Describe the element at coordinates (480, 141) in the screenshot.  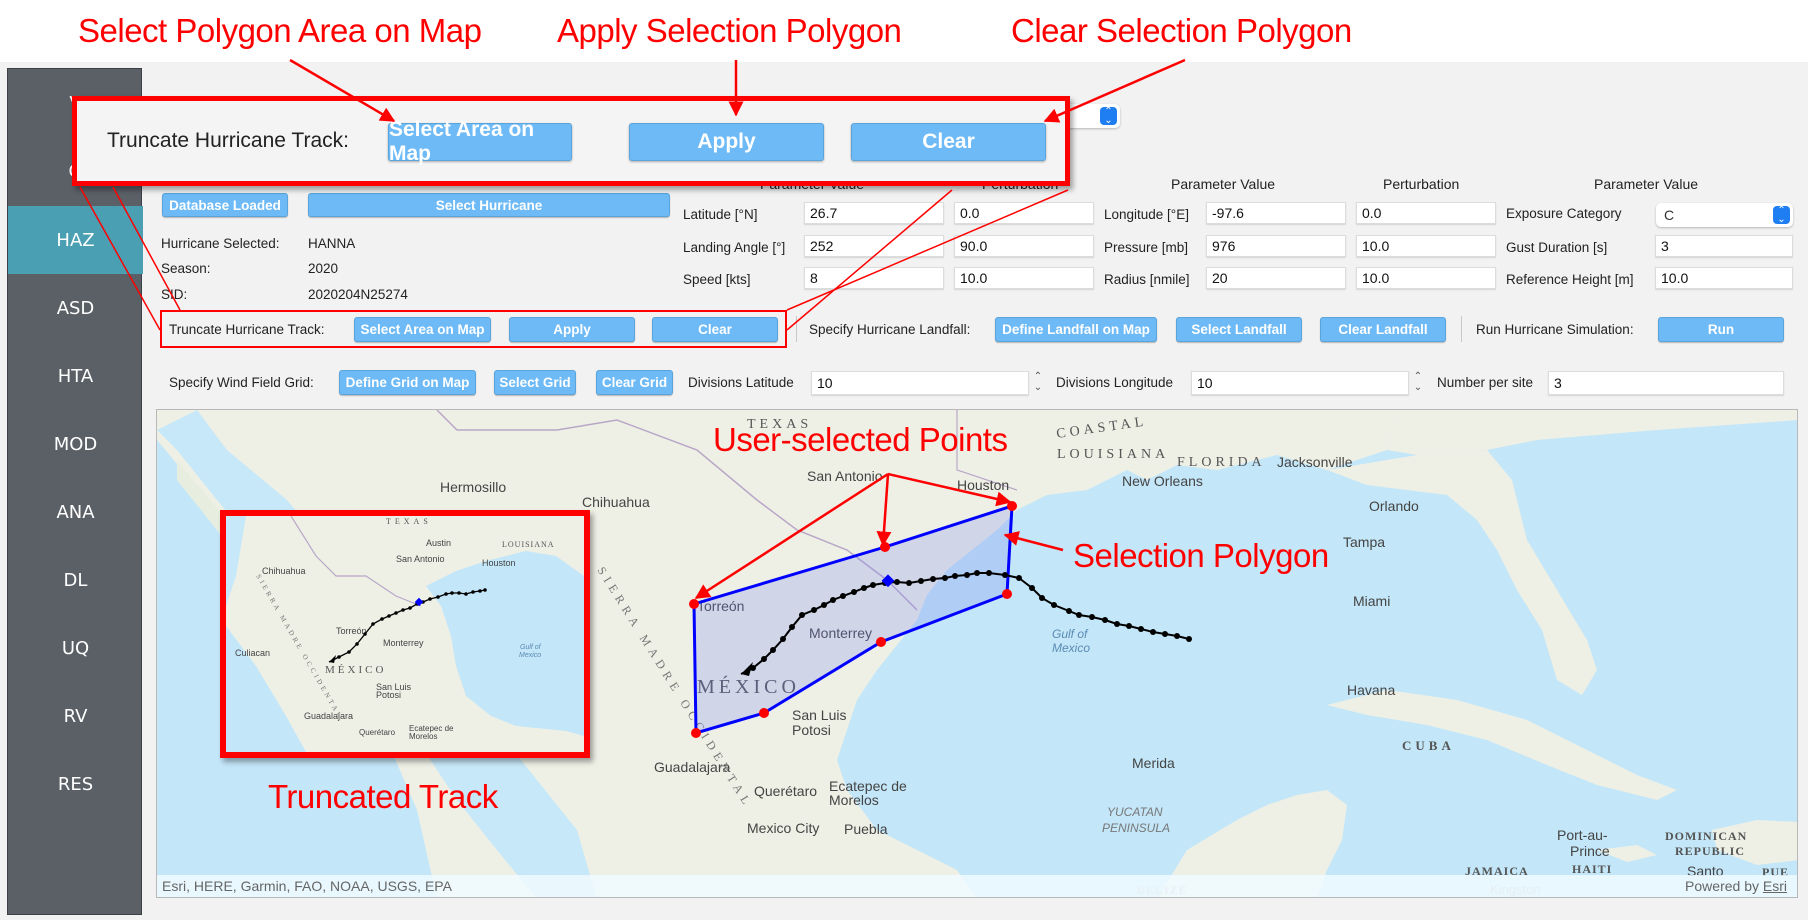
I see `callout-select-area-button: Select Area on Map` at that location.